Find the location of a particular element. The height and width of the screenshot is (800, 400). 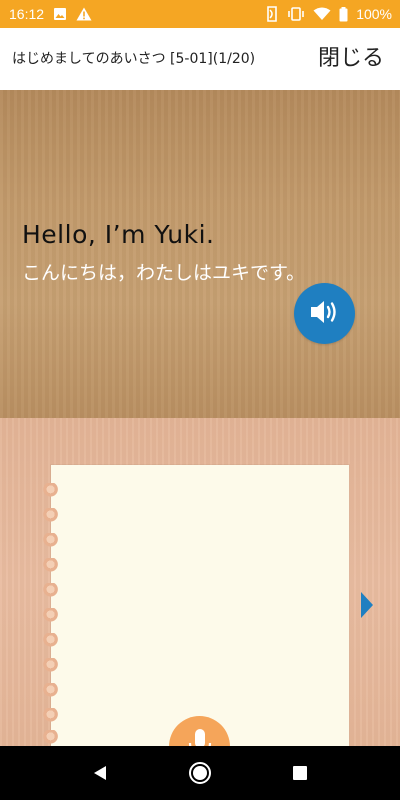

vibrate-icon is located at coordinates (296, 14).